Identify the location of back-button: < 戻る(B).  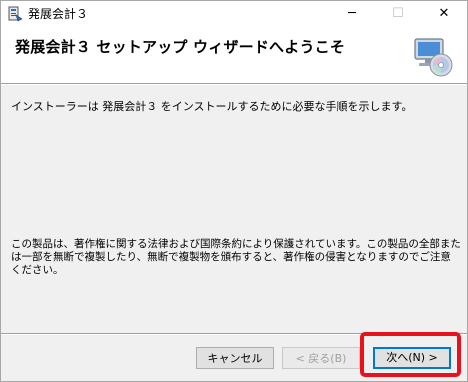
(321, 358).